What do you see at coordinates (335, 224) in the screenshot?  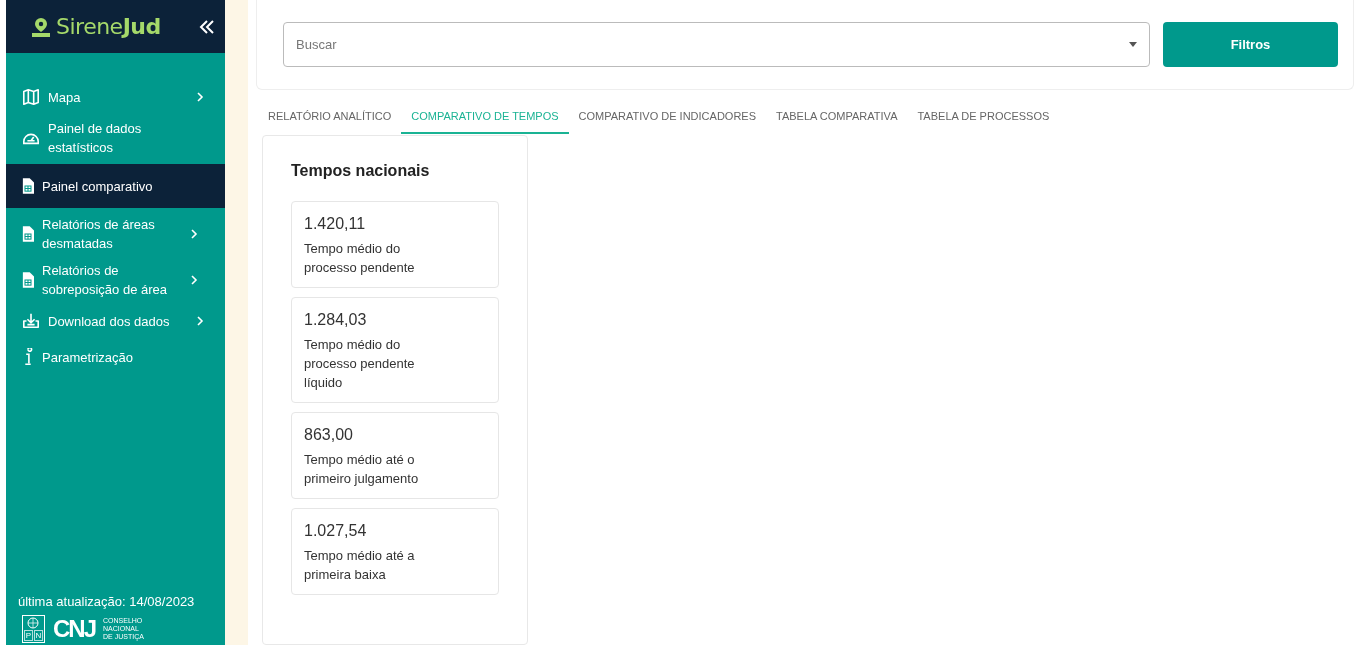 I see `metric-value: 1.420,11` at bounding box center [335, 224].